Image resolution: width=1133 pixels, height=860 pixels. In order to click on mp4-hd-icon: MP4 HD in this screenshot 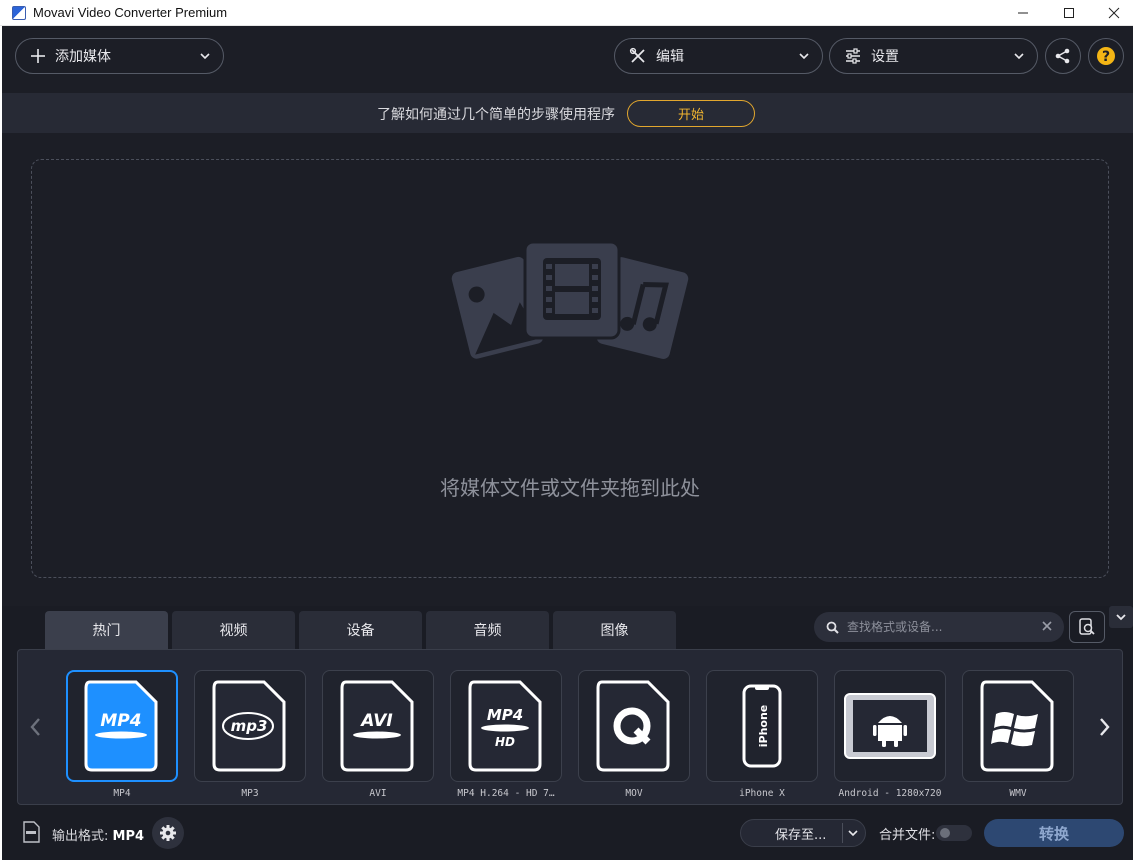, I will do `click(505, 726)`.